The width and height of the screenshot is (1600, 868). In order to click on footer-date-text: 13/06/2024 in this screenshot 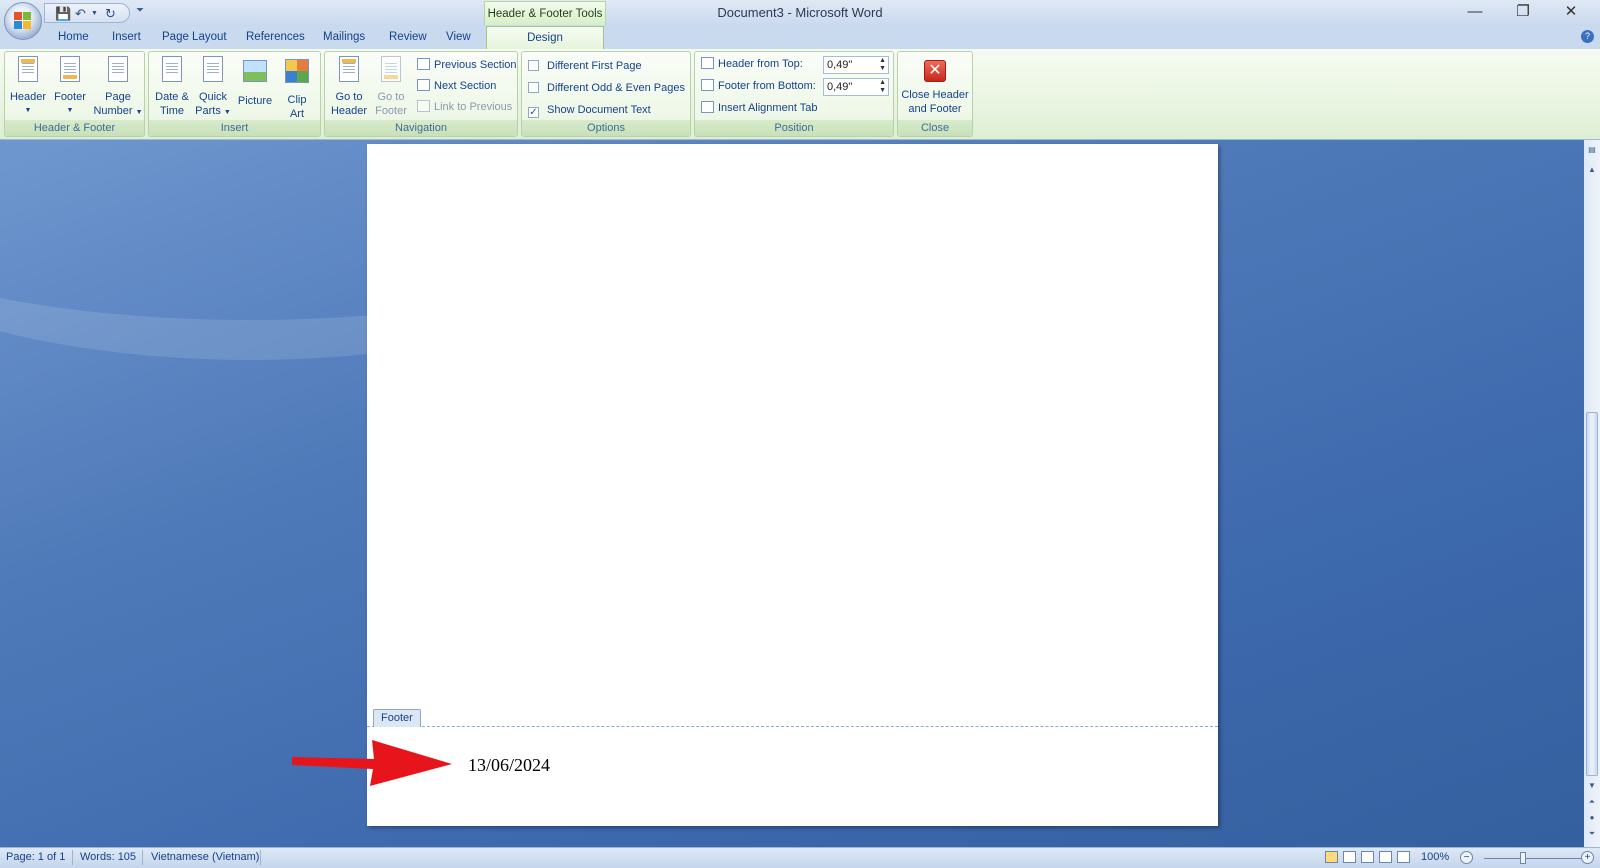, I will do `click(509, 765)`.